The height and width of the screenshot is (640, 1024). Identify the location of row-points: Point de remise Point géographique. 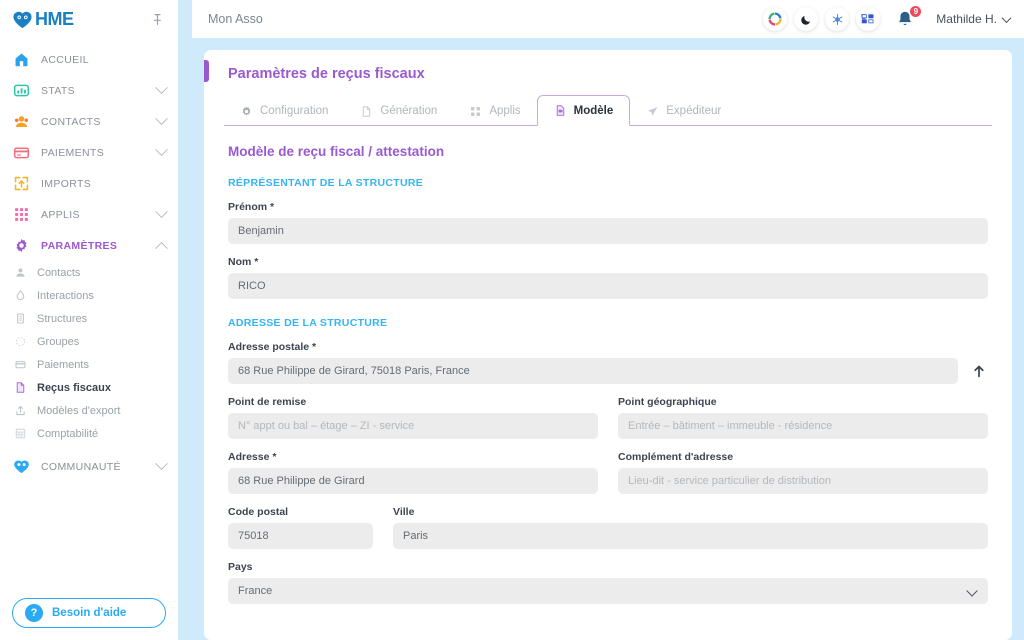
(608, 417).